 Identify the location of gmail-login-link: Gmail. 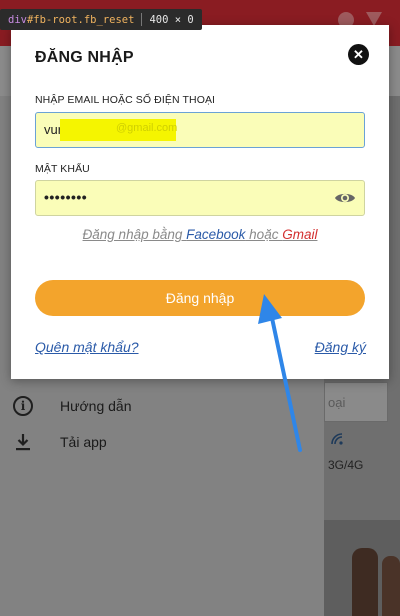
(299, 234).